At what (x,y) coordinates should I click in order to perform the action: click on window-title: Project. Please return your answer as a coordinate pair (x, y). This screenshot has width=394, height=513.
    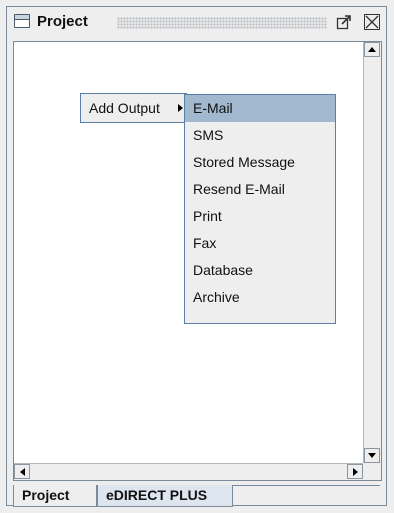
    Looking at the image, I should click on (62, 21).